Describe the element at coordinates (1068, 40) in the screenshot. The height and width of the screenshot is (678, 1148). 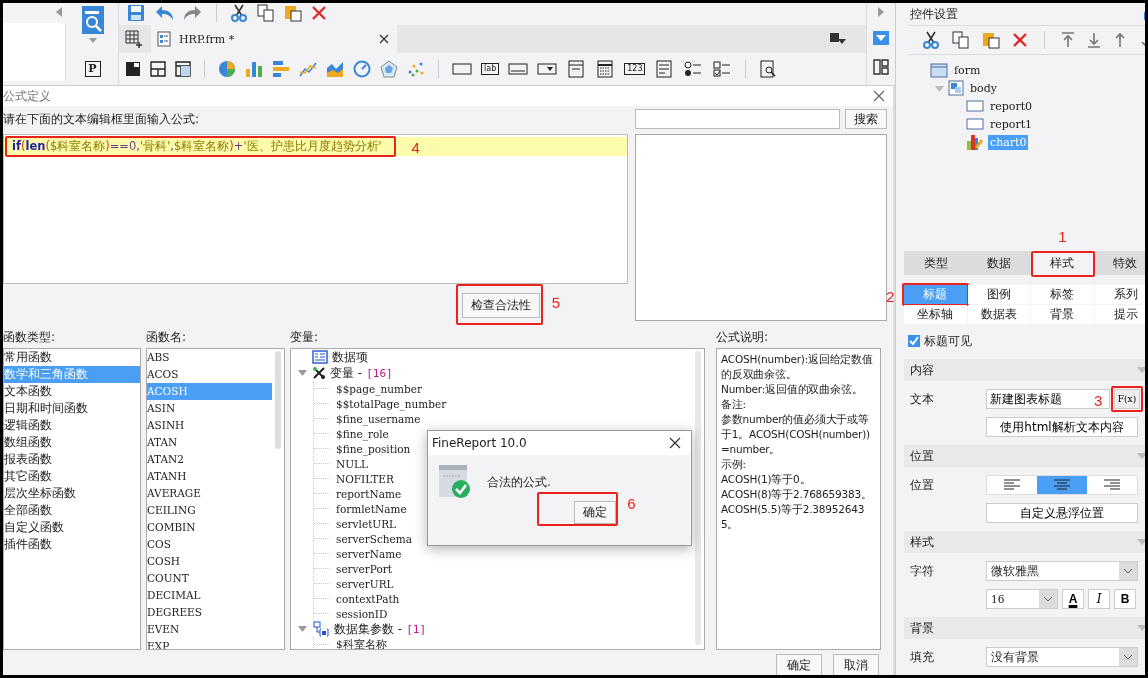
I see `move-top-icon` at that location.